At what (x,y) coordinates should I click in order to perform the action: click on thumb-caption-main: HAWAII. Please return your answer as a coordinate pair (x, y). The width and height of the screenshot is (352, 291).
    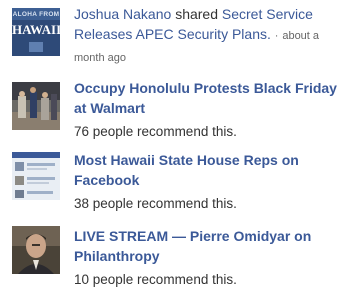
    Looking at the image, I should click on (36, 29).